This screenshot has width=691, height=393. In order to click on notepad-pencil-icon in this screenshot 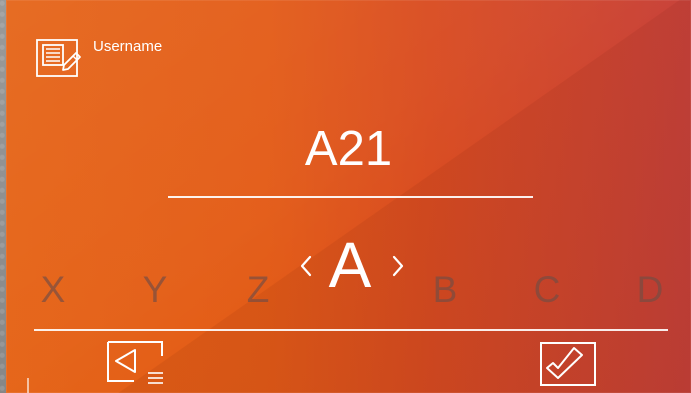, I will do `click(60, 58)`.